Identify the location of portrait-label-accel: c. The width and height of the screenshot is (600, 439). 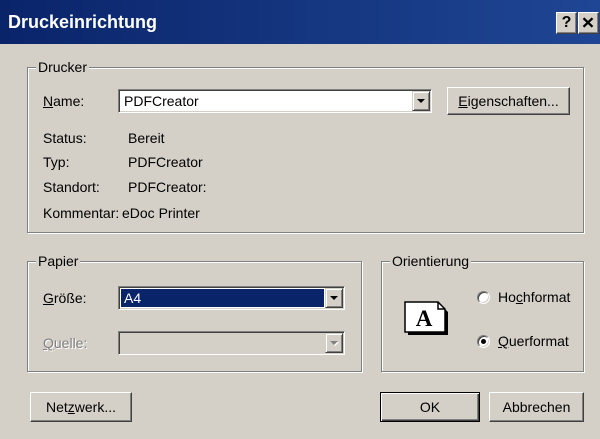
(519, 297).